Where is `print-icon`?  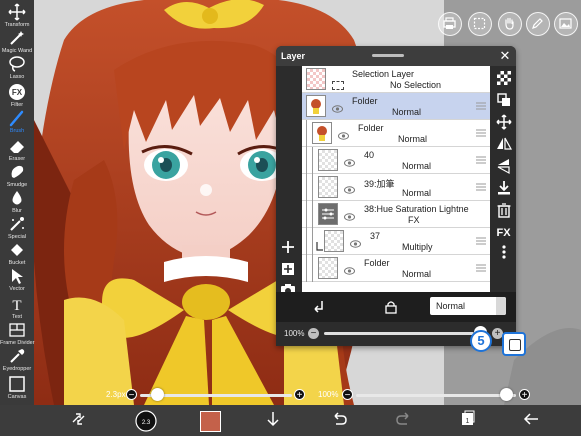 print-icon is located at coordinates (449, 23).